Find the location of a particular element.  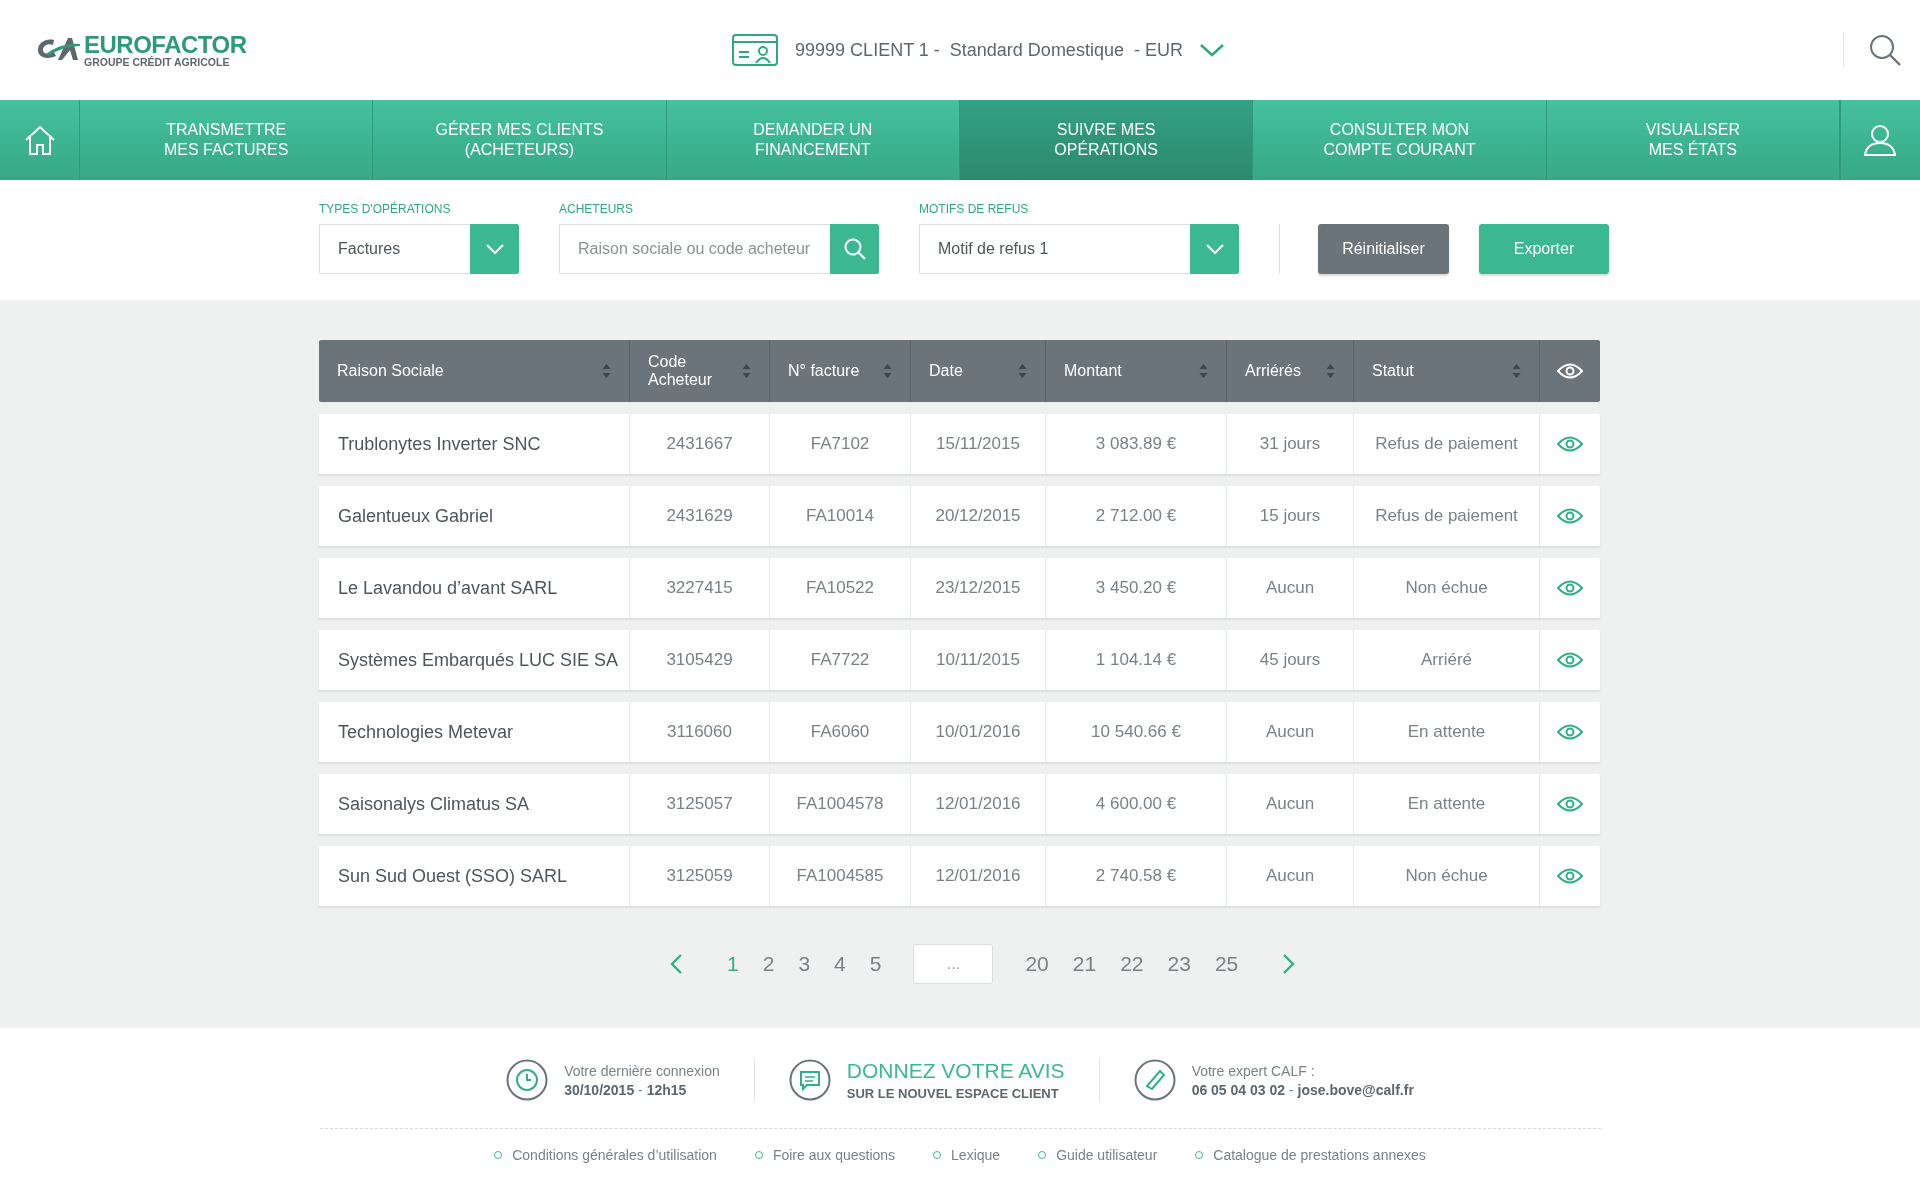

table-cell: 15 jours is located at coordinates (1290, 516).